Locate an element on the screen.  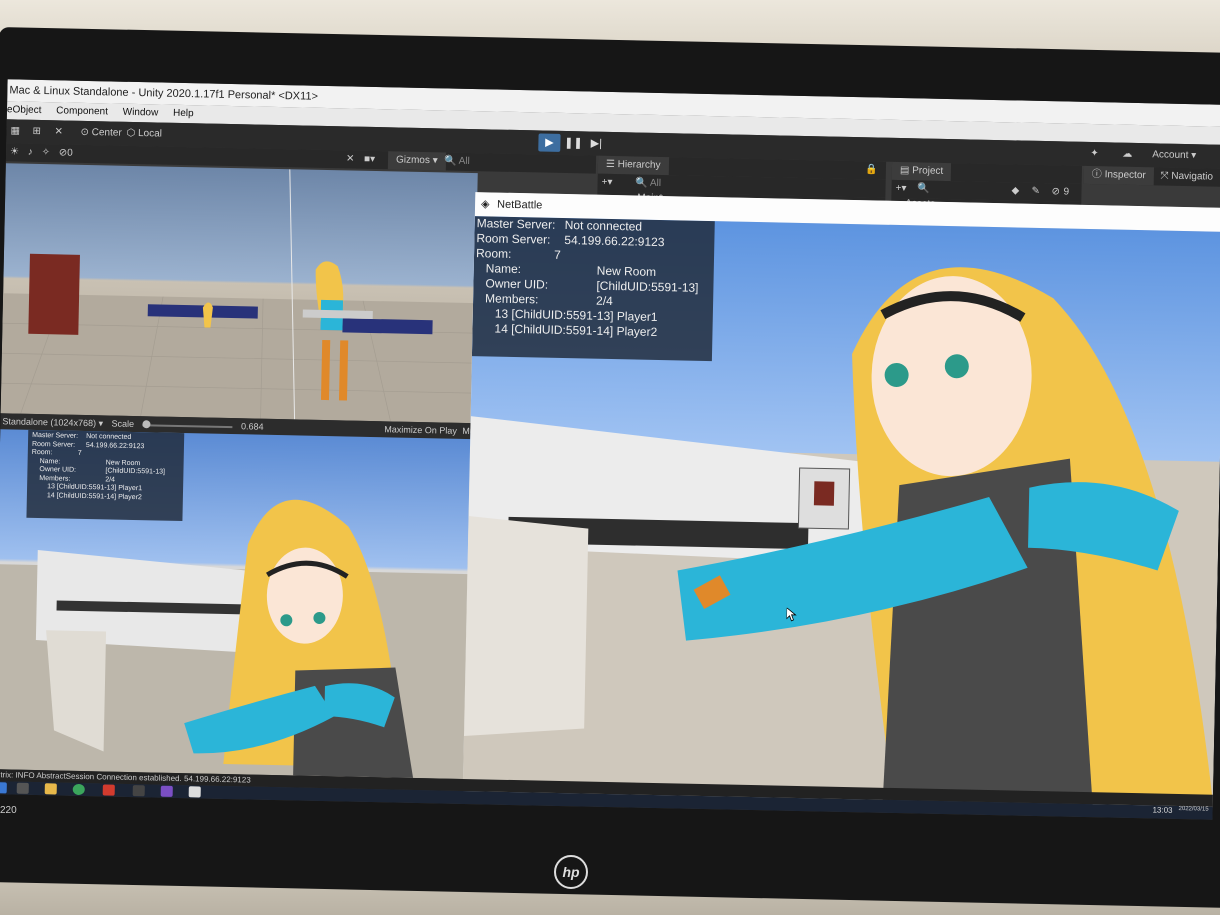
tab-project: ▤ Project is located at coordinates (921, 171).